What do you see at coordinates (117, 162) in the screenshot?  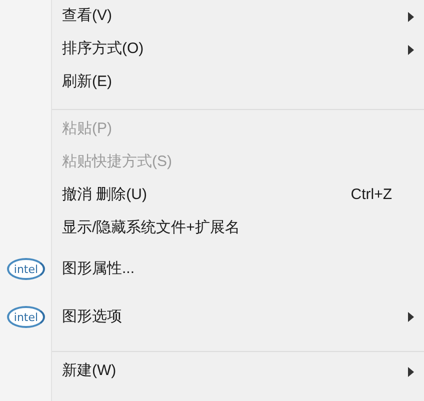 I see `menu-item-label: 粘贴快捷方式(S)` at bounding box center [117, 162].